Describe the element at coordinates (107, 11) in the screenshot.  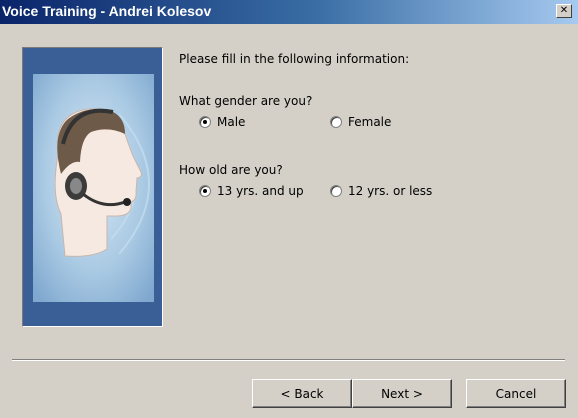
I see `window-title: Voice Training - Andrei Kolesov` at that location.